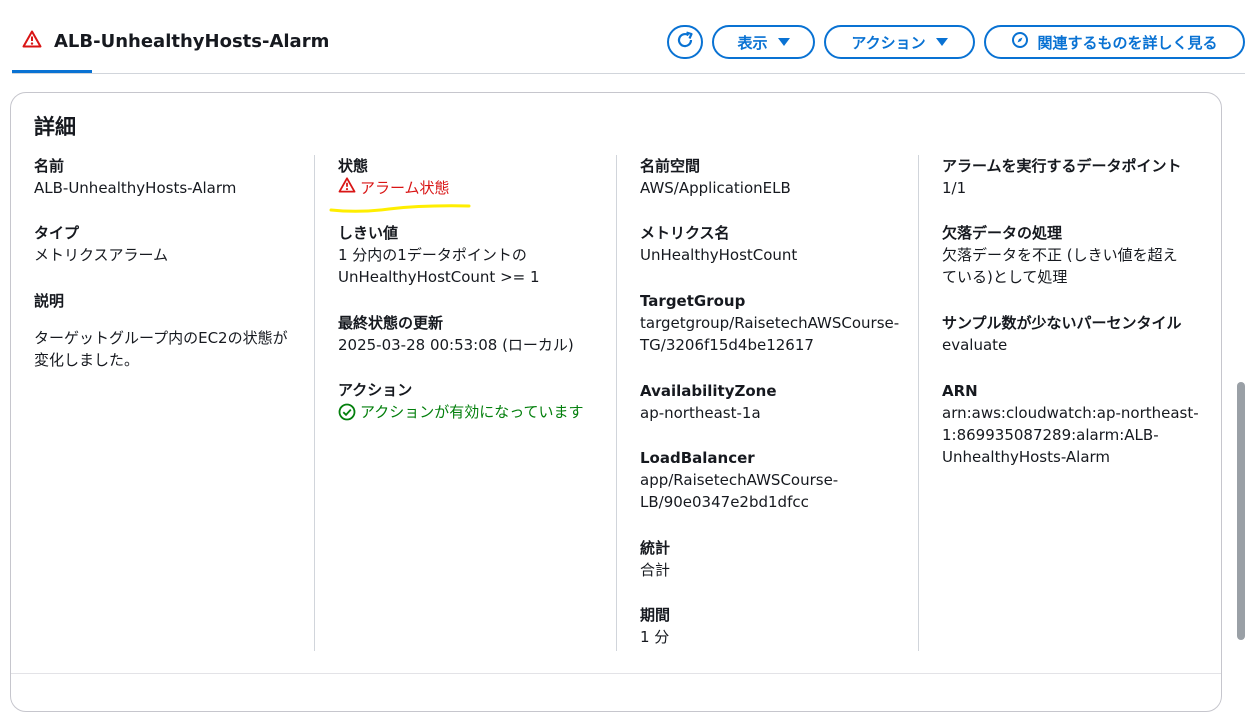  Describe the element at coordinates (770, 323) in the screenshot. I see `target-group-value-line-1: targetgroup/RaisetechAWSCourse-` at that location.